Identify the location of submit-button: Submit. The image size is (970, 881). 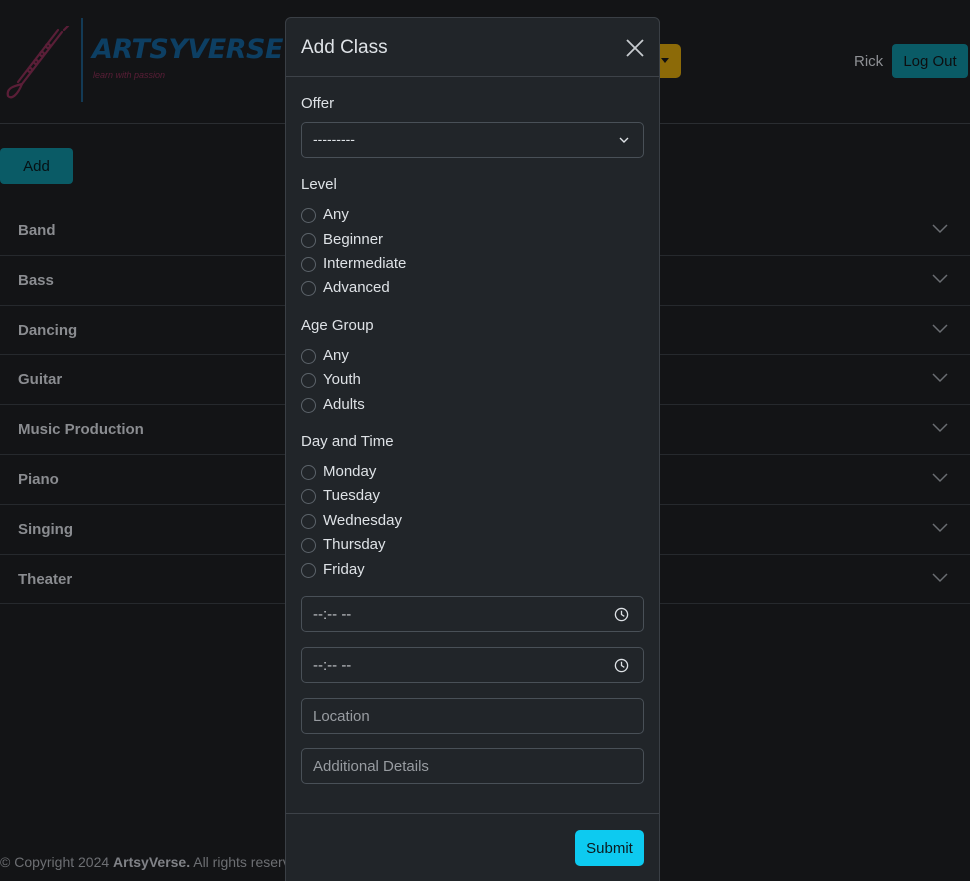
(609, 848).